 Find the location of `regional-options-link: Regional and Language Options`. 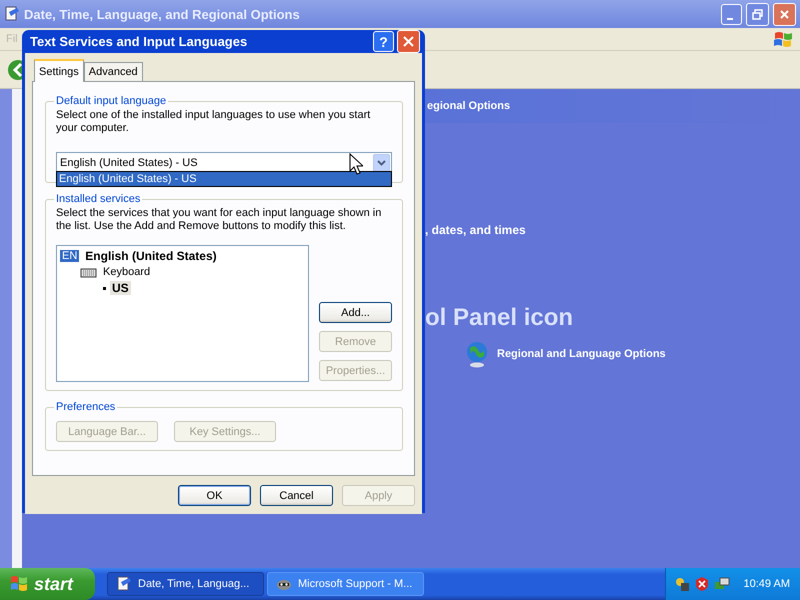

regional-options-link: Regional and Language Options is located at coordinates (581, 354).